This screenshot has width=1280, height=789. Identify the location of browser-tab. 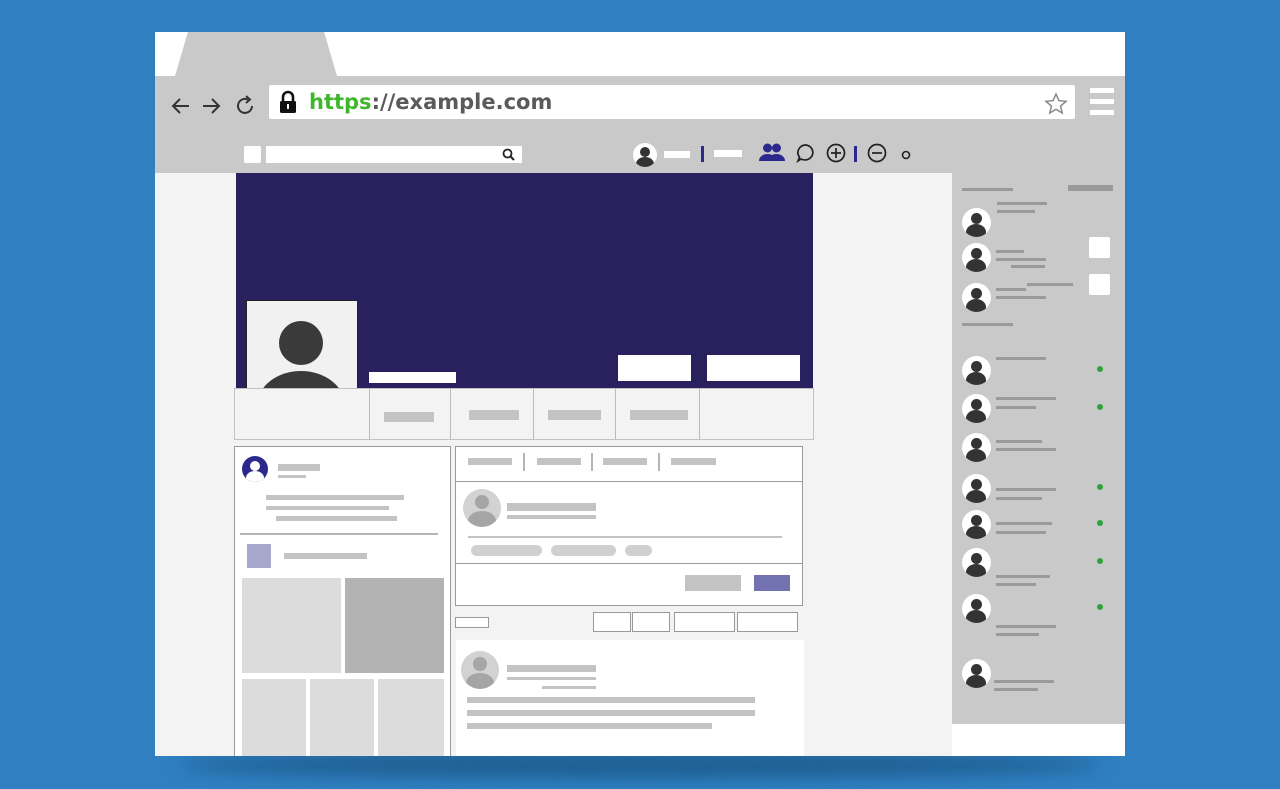
(256, 54).